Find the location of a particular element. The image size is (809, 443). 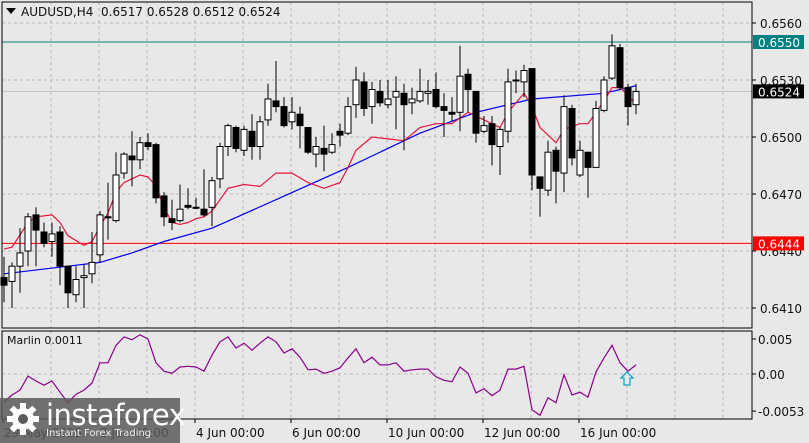

price-tag-label: 0.6550 is located at coordinates (779, 43).